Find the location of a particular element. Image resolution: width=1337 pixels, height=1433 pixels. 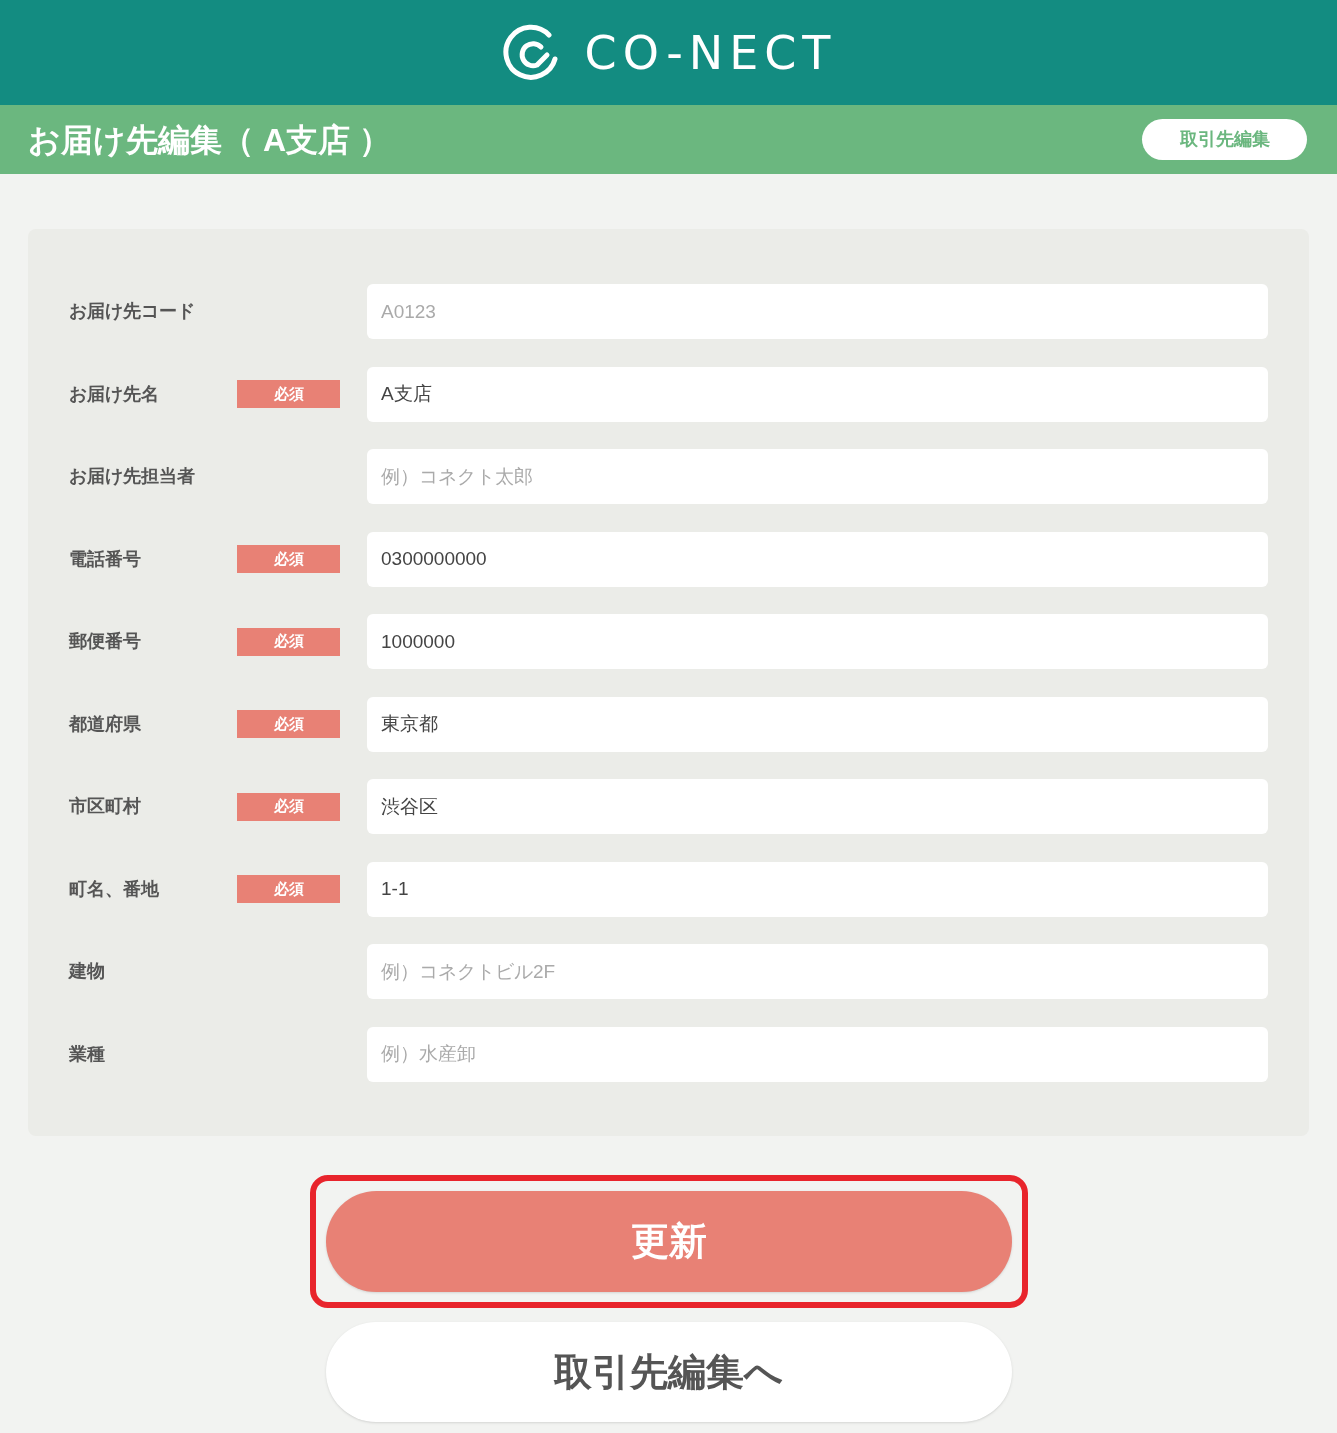

field-label: 業種 is located at coordinates (87, 1054).